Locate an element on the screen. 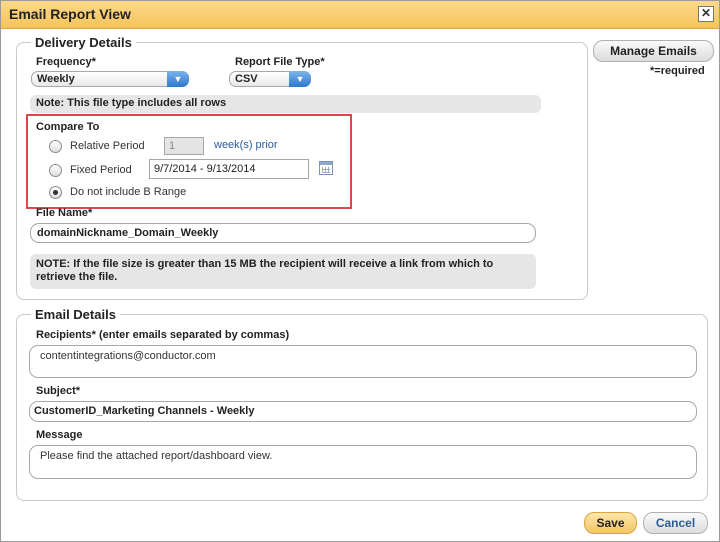  relative-period-radio is located at coordinates (55, 146).